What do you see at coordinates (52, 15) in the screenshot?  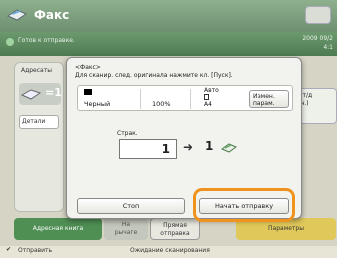 I see `app-title: Факс` at bounding box center [52, 15].